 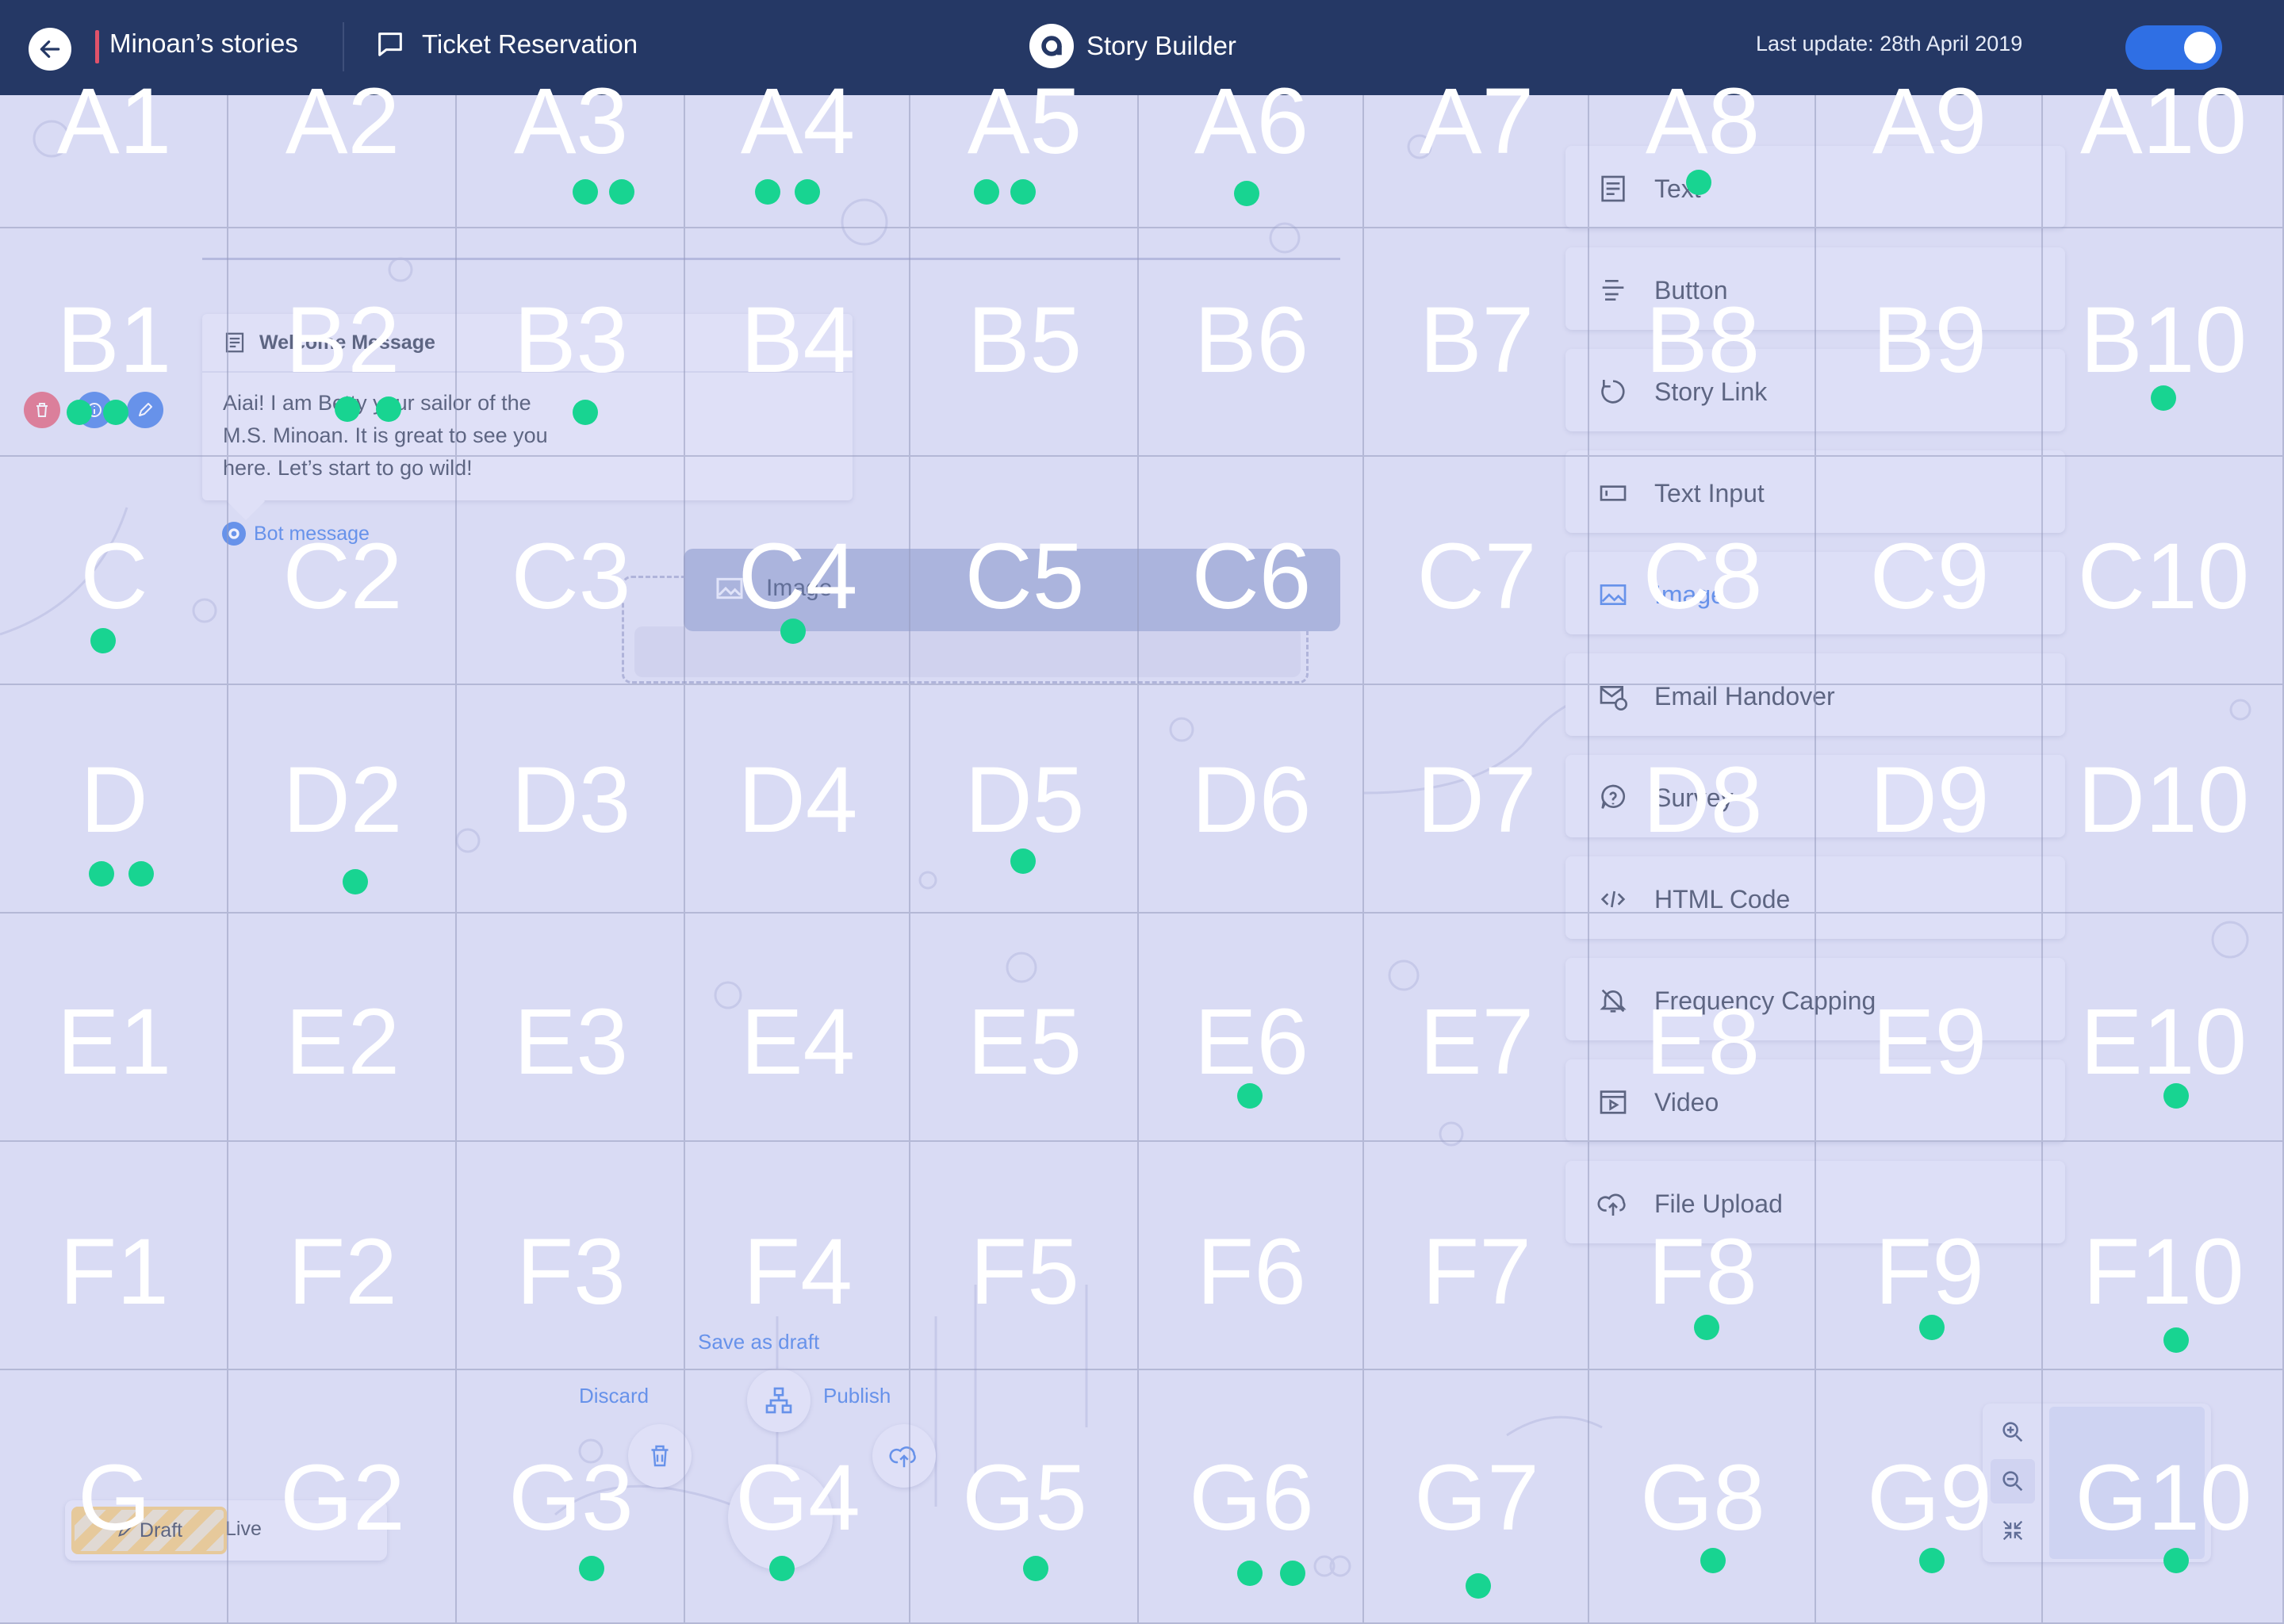 What do you see at coordinates (1611, 1204) in the screenshot?
I see `file-upload-icon` at bounding box center [1611, 1204].